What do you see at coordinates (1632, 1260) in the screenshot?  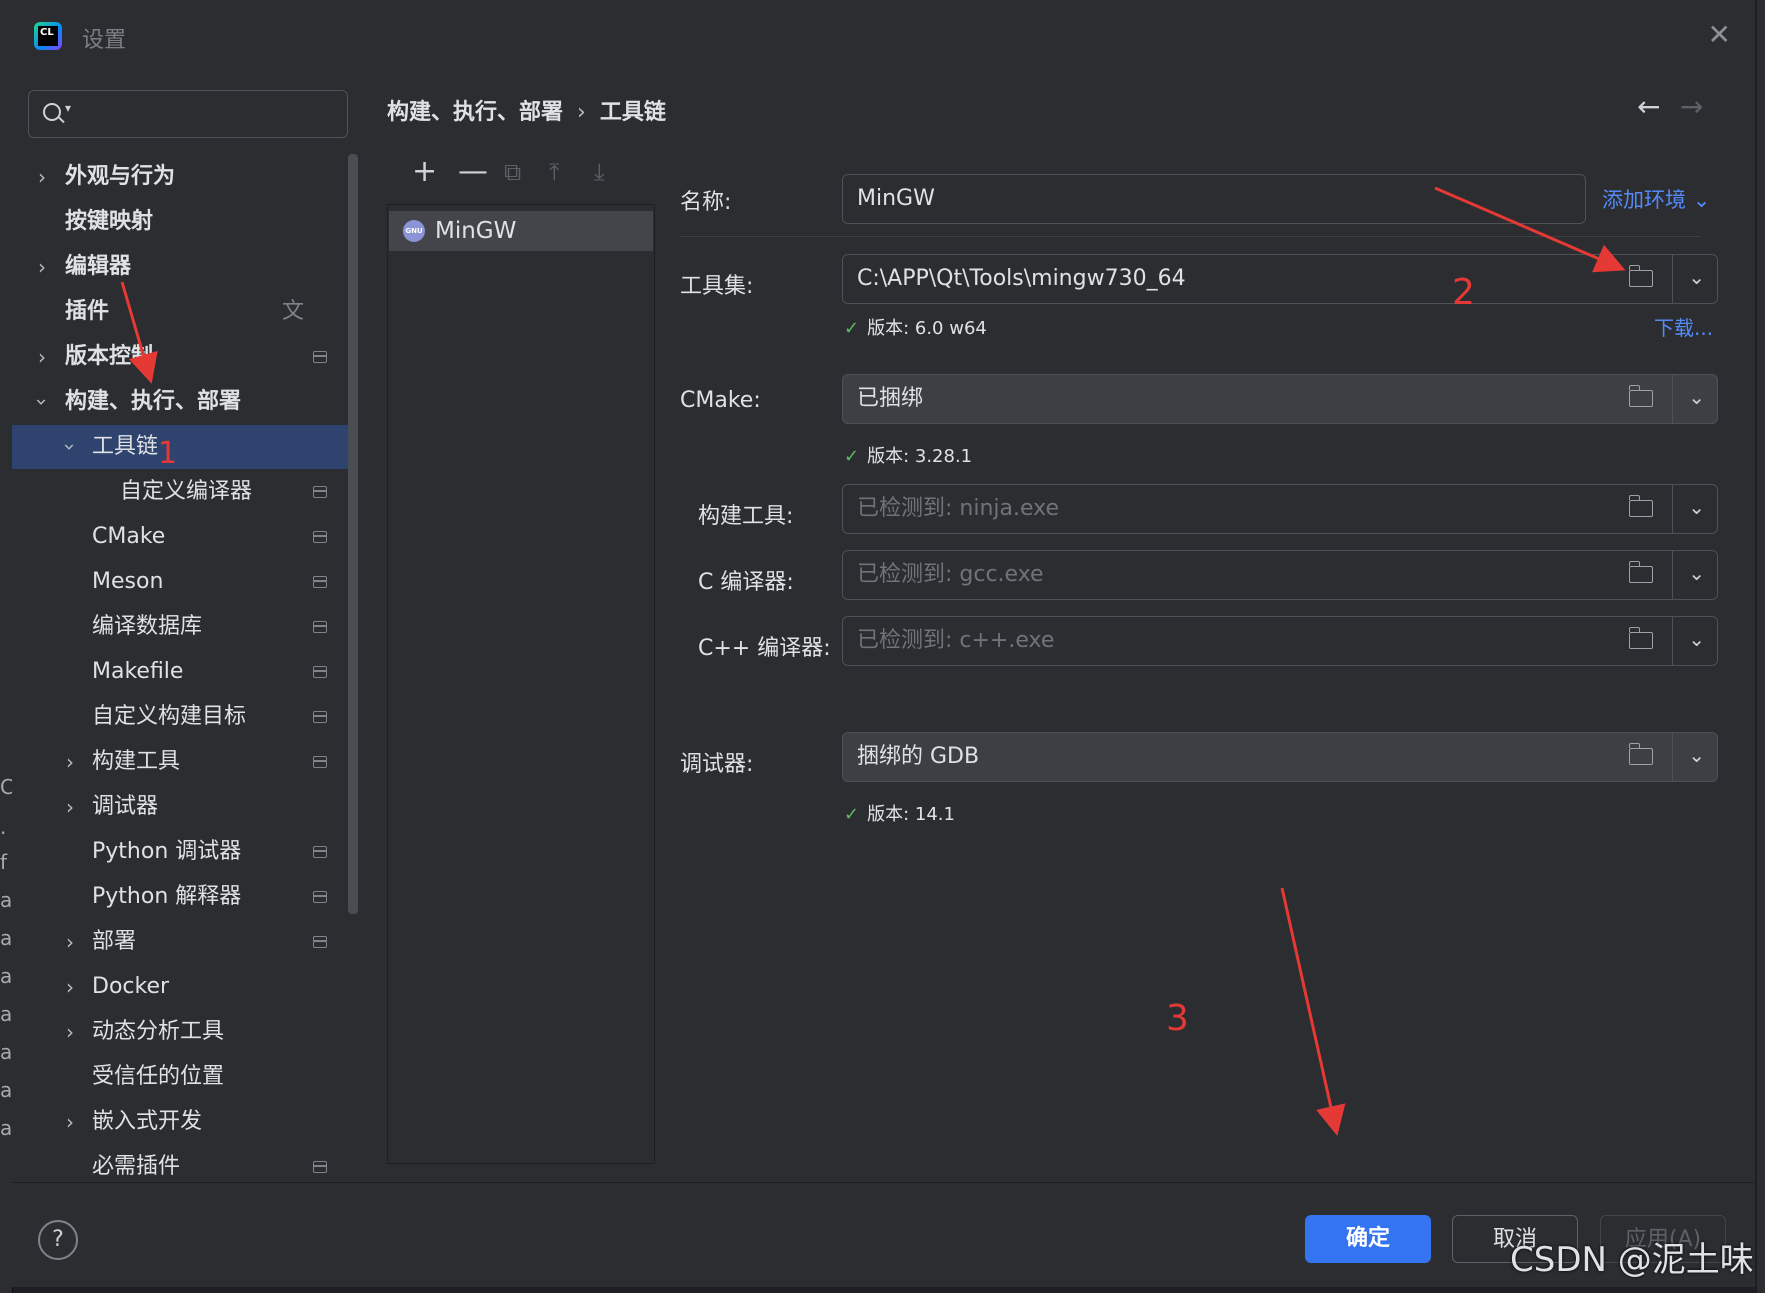 I see `watermark: CSDN @泥土味` at bounding box center [1632, 1260].